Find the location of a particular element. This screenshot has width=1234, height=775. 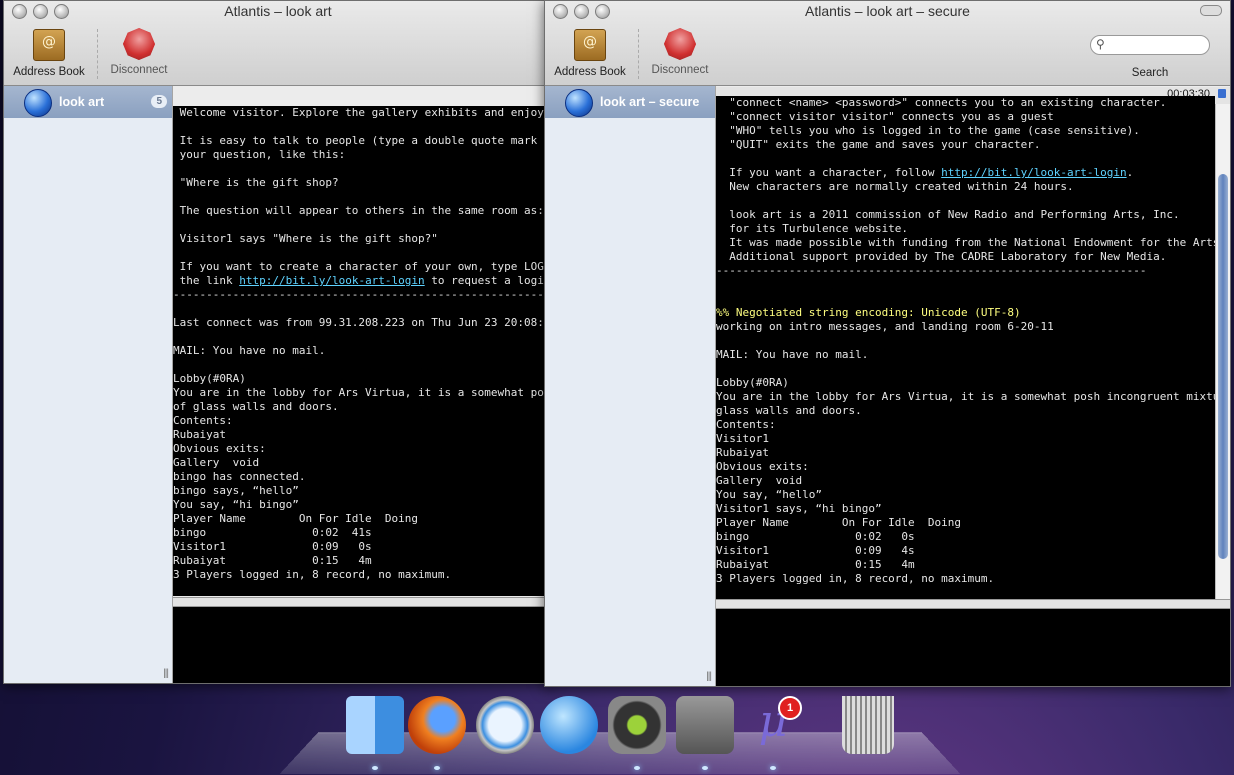

terminal-line: Visitor1 says, “hi bingo” is located at coordinates (799, 508).